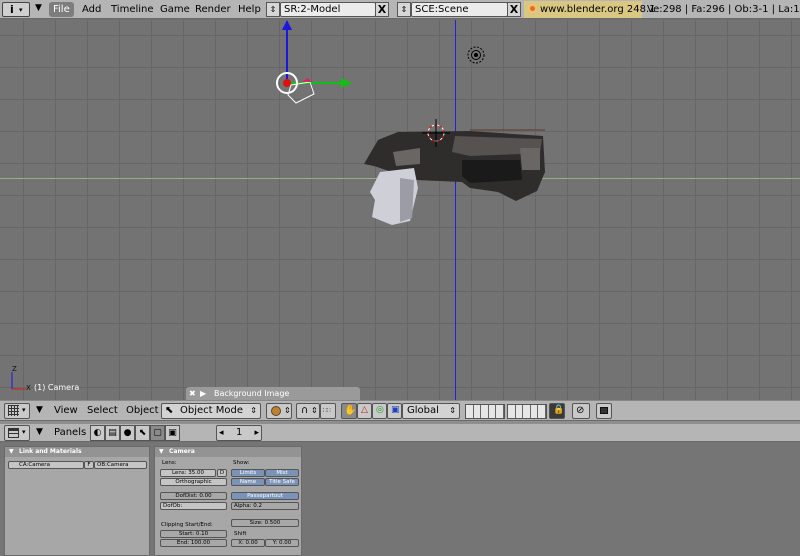 The image size is (800, 556). I want to click on solid-sphere-icon, so click(276, 411).